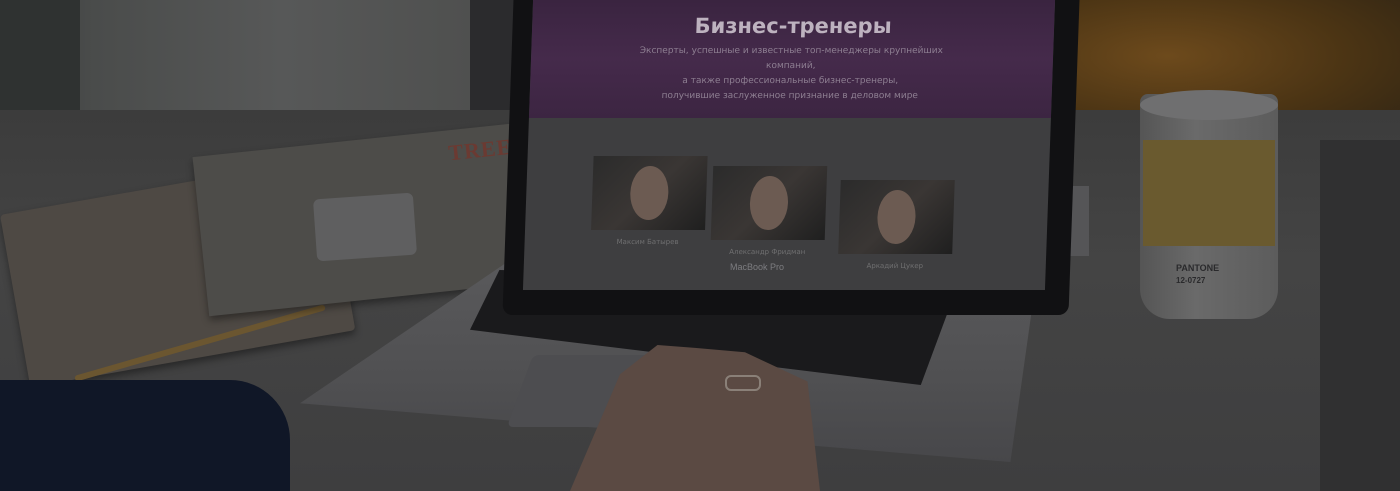  I want to click on cup-code: 12-0727, so click(1191, 280).